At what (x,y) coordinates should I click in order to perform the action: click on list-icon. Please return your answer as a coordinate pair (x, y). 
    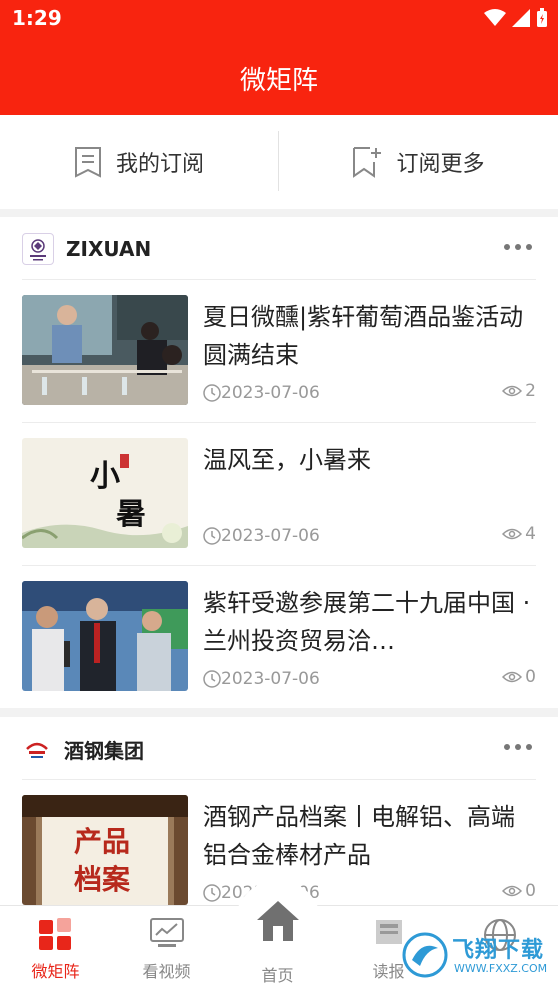
    Looking at the image, I should click on (87, 162).